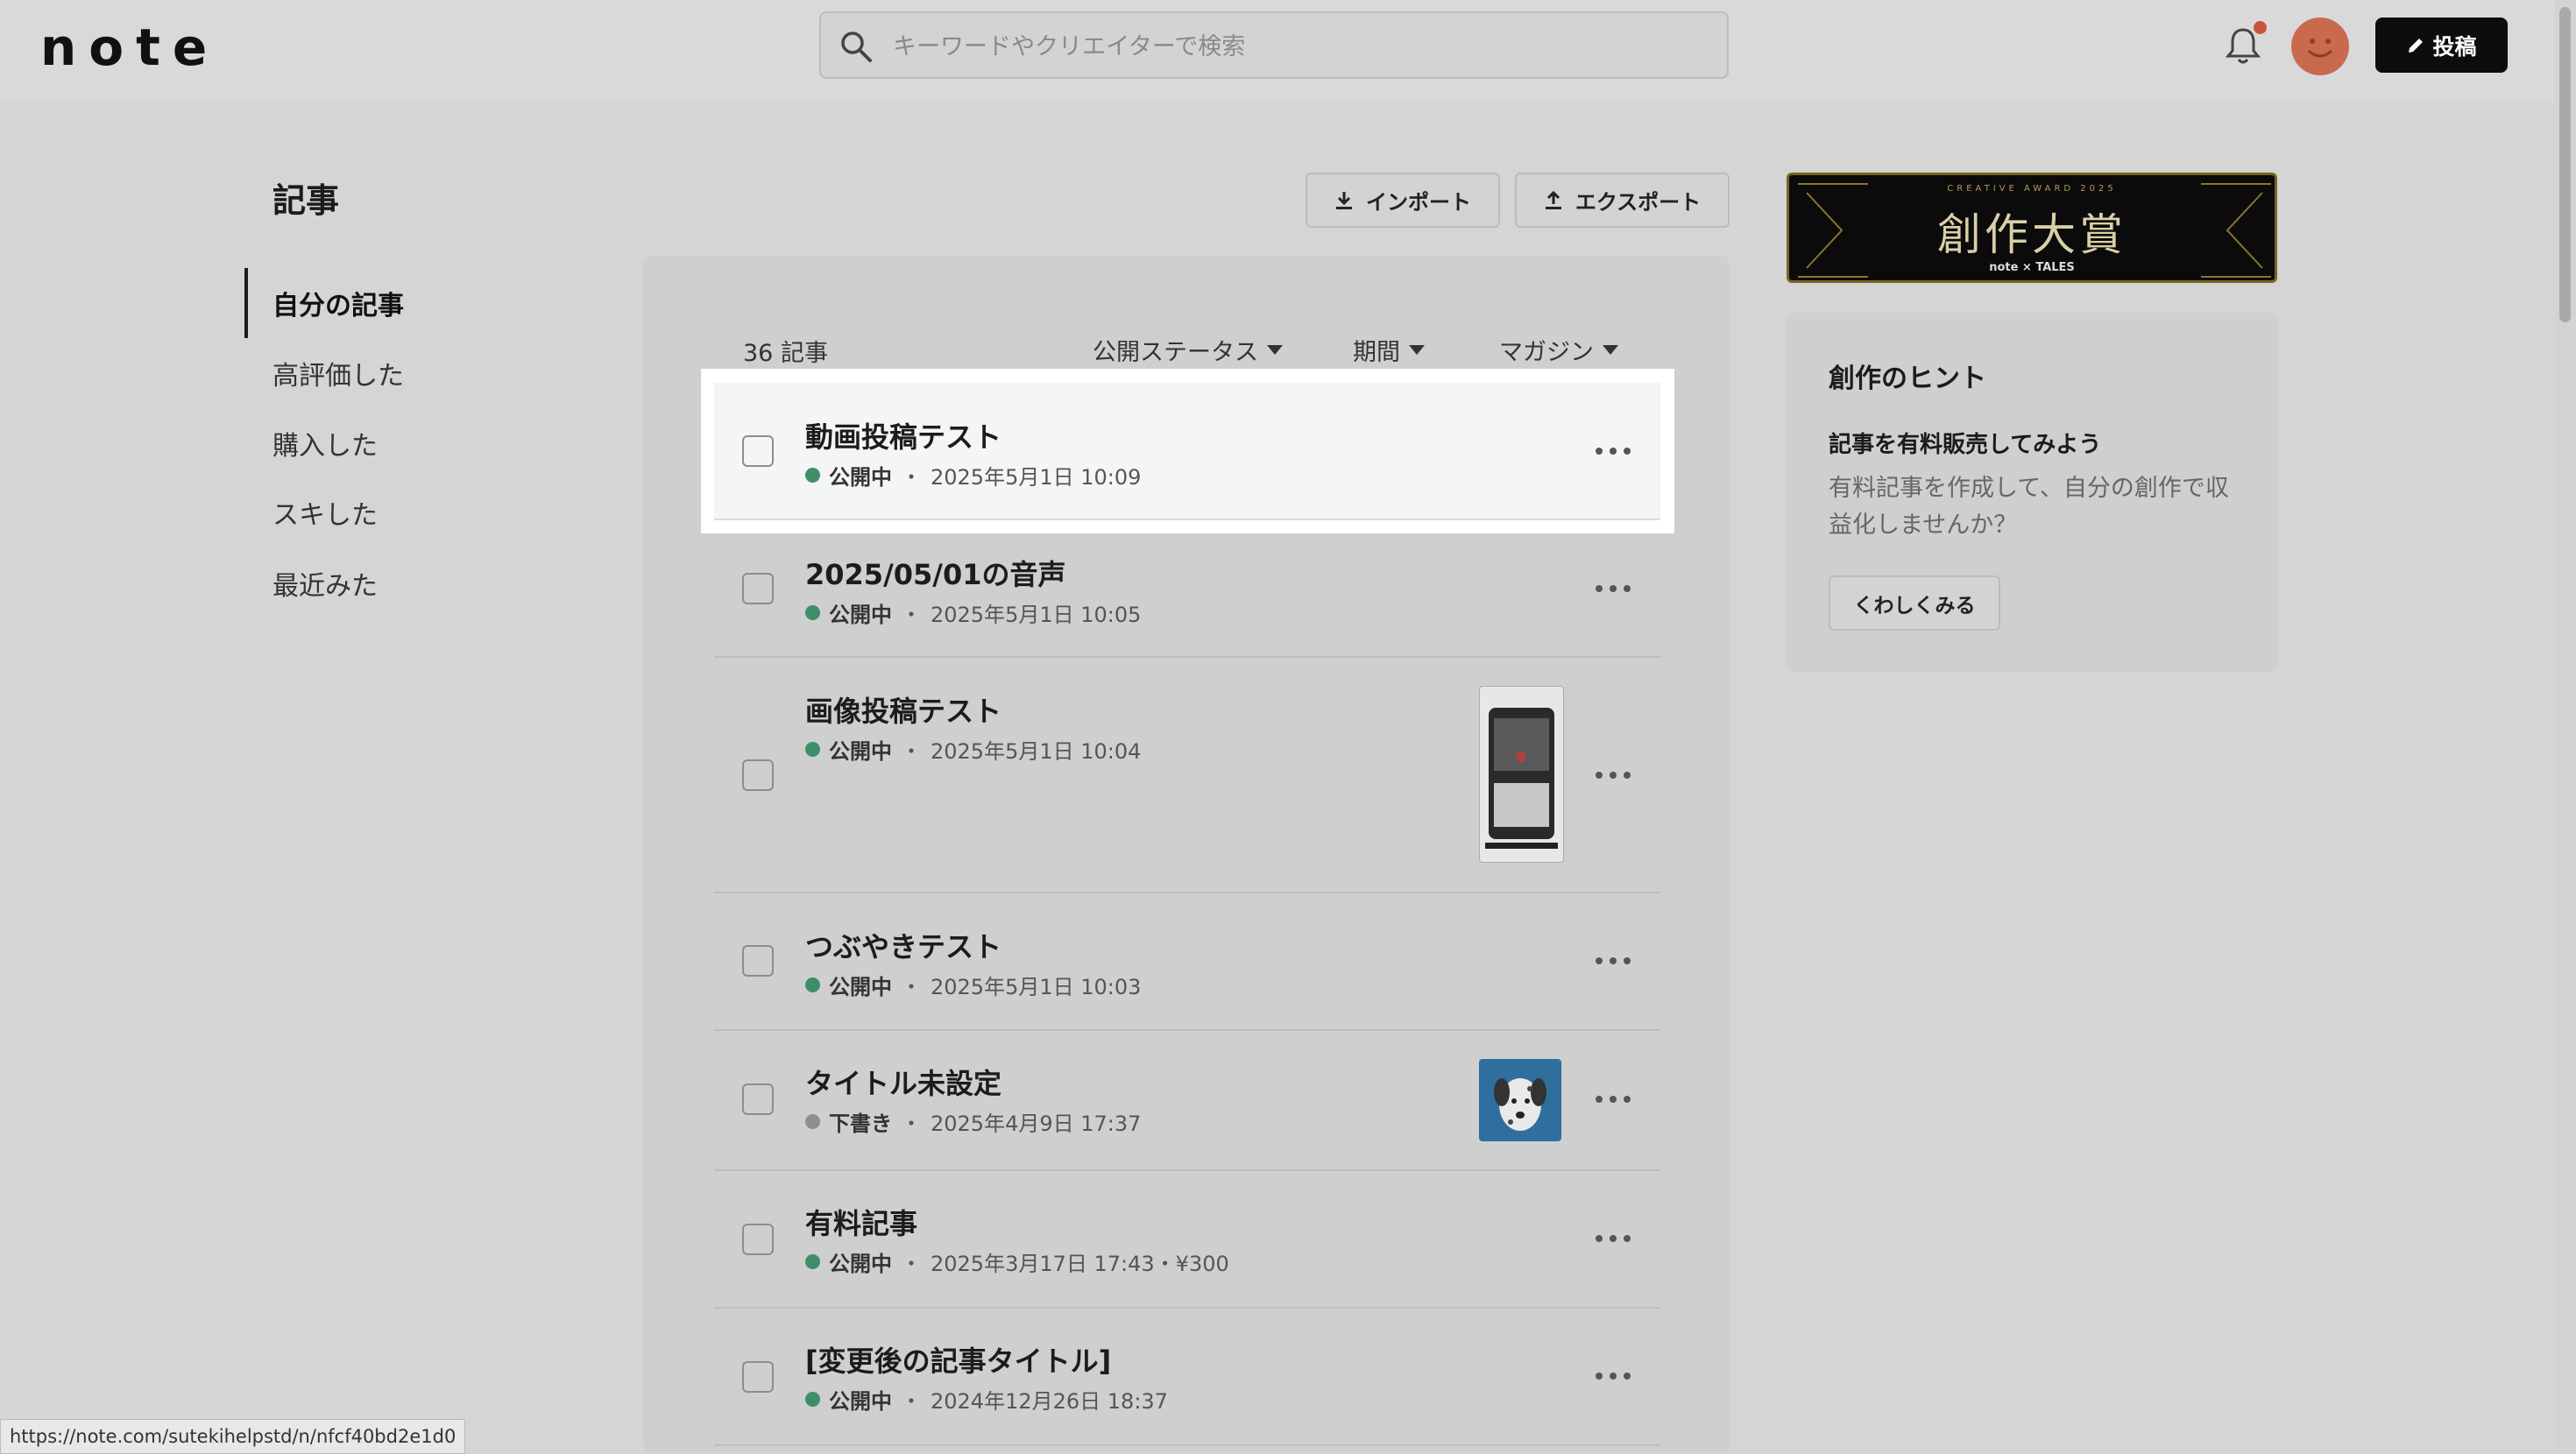 This screenshot has height=1454, width=2576. I want to click on row-title: つぶやきテスト, so click(903, 945).